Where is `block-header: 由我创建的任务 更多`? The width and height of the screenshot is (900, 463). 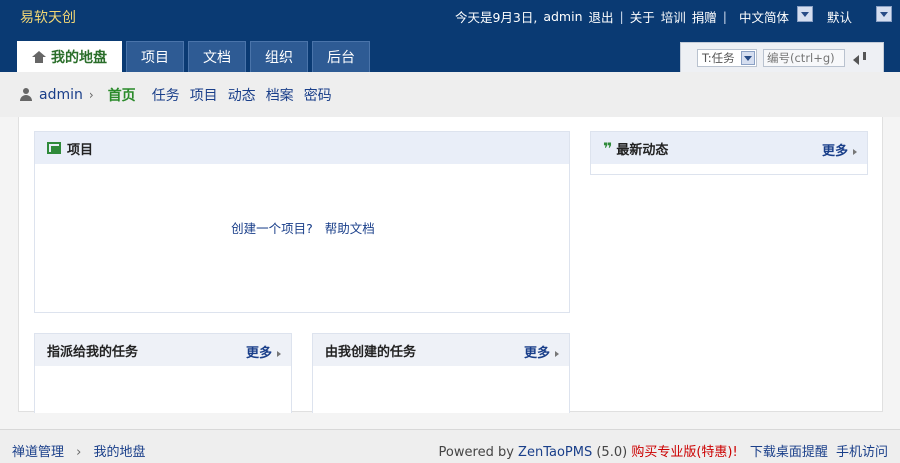
block-header: 由我创建的任务 更多 is located at coordinates (441, 350).